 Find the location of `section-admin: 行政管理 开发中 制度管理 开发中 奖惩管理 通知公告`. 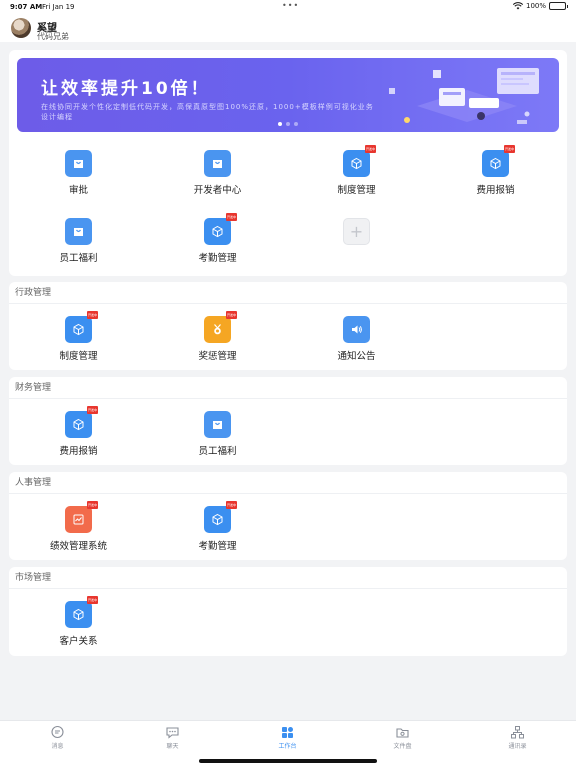

section-admin: 行政管理 开发中 制度管理 开发中 奖惩管理 通知公告 is located at coordinates (288, 326).